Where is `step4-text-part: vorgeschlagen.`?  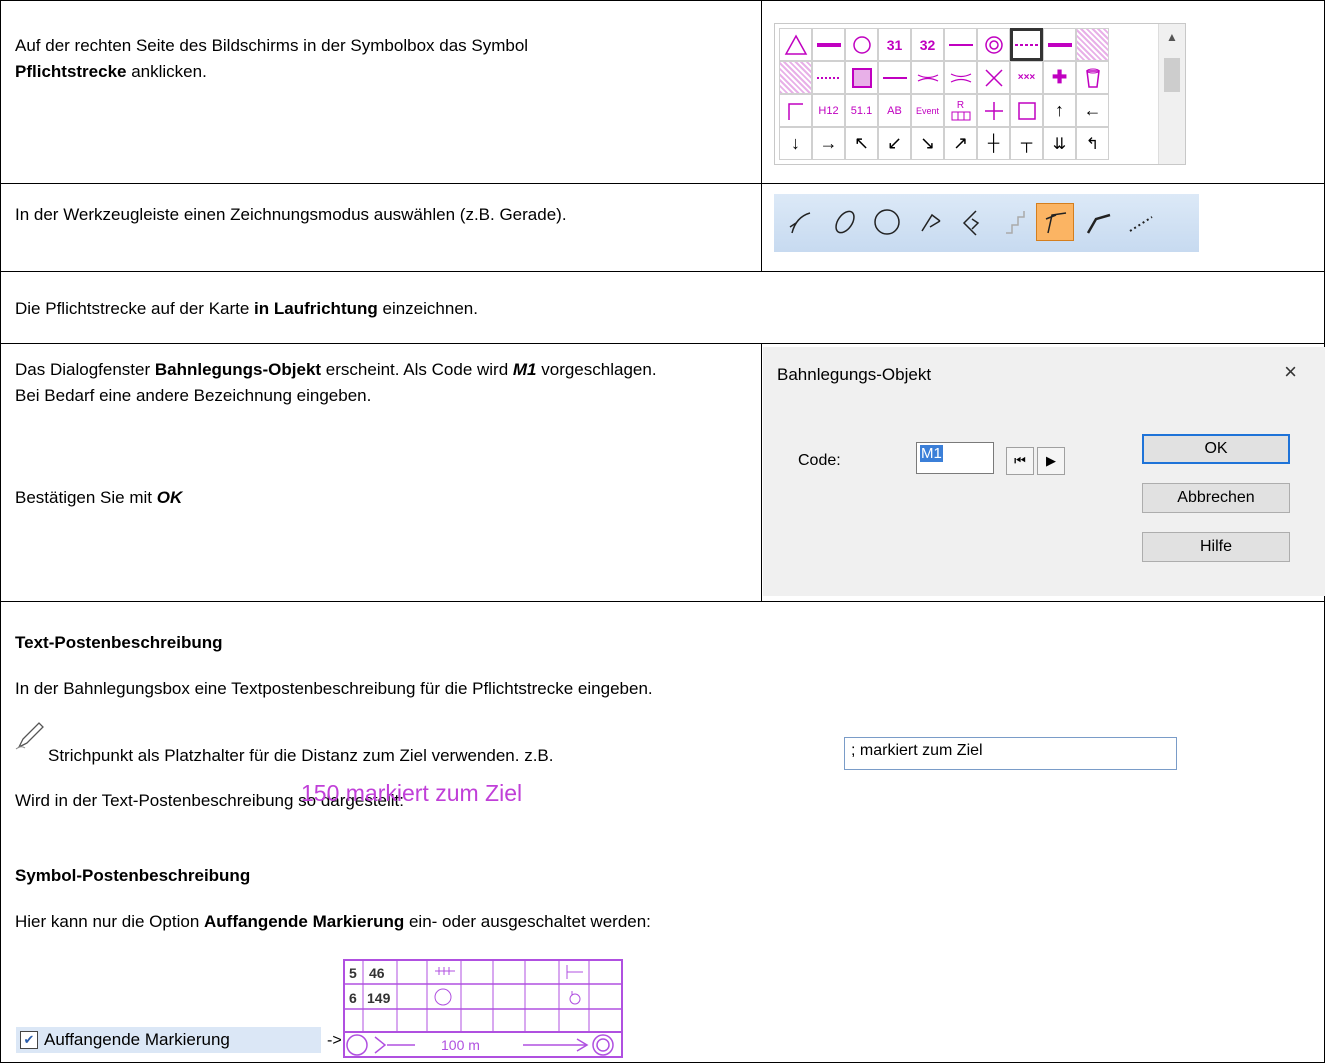 step4-text-part: vorgeschlagen. is located at coordinates (596, 369).